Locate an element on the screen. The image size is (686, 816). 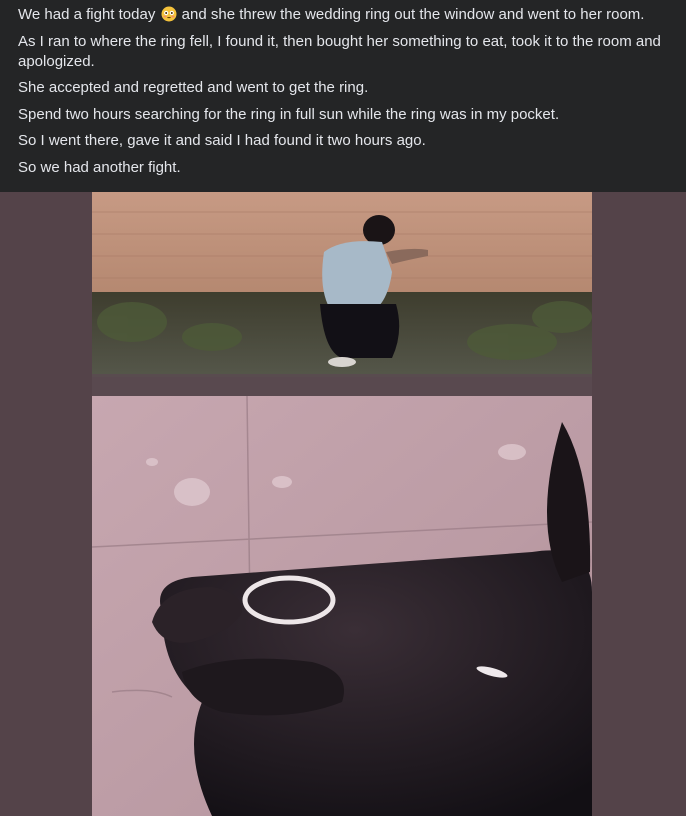
post-line-1-before: We had a fight today is located at coordinates (87, 14).